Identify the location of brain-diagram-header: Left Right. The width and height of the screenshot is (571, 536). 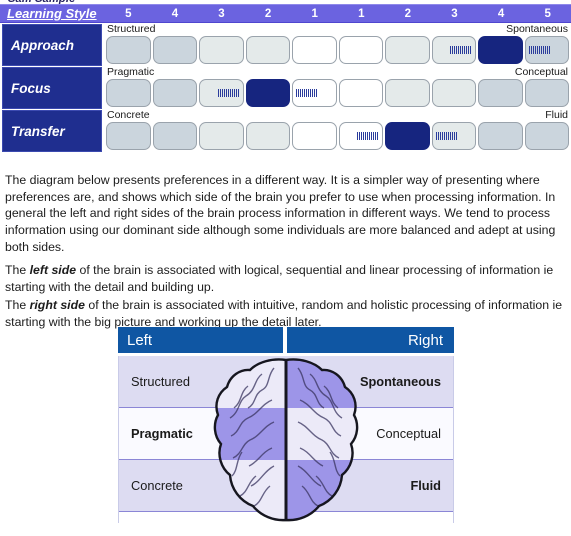
(286, 340).